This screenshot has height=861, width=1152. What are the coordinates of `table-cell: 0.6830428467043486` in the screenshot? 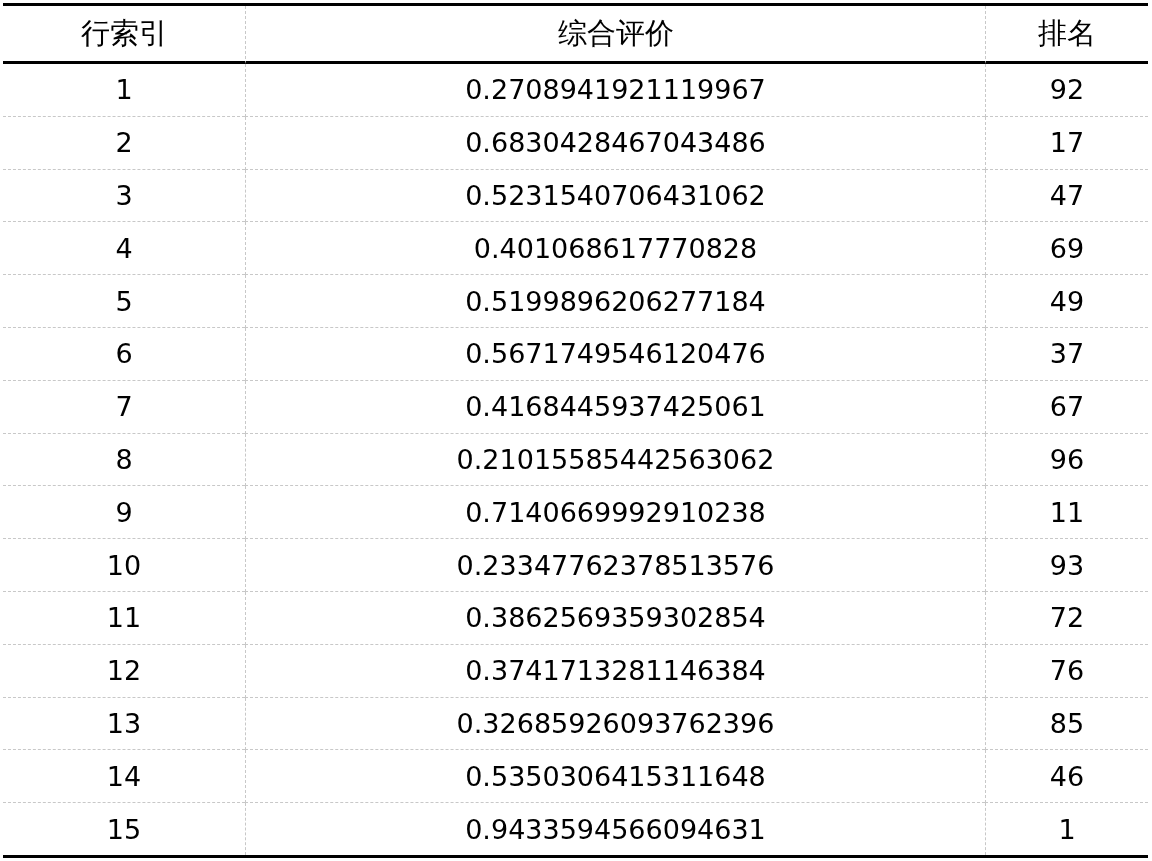 It's located at (615, 143).